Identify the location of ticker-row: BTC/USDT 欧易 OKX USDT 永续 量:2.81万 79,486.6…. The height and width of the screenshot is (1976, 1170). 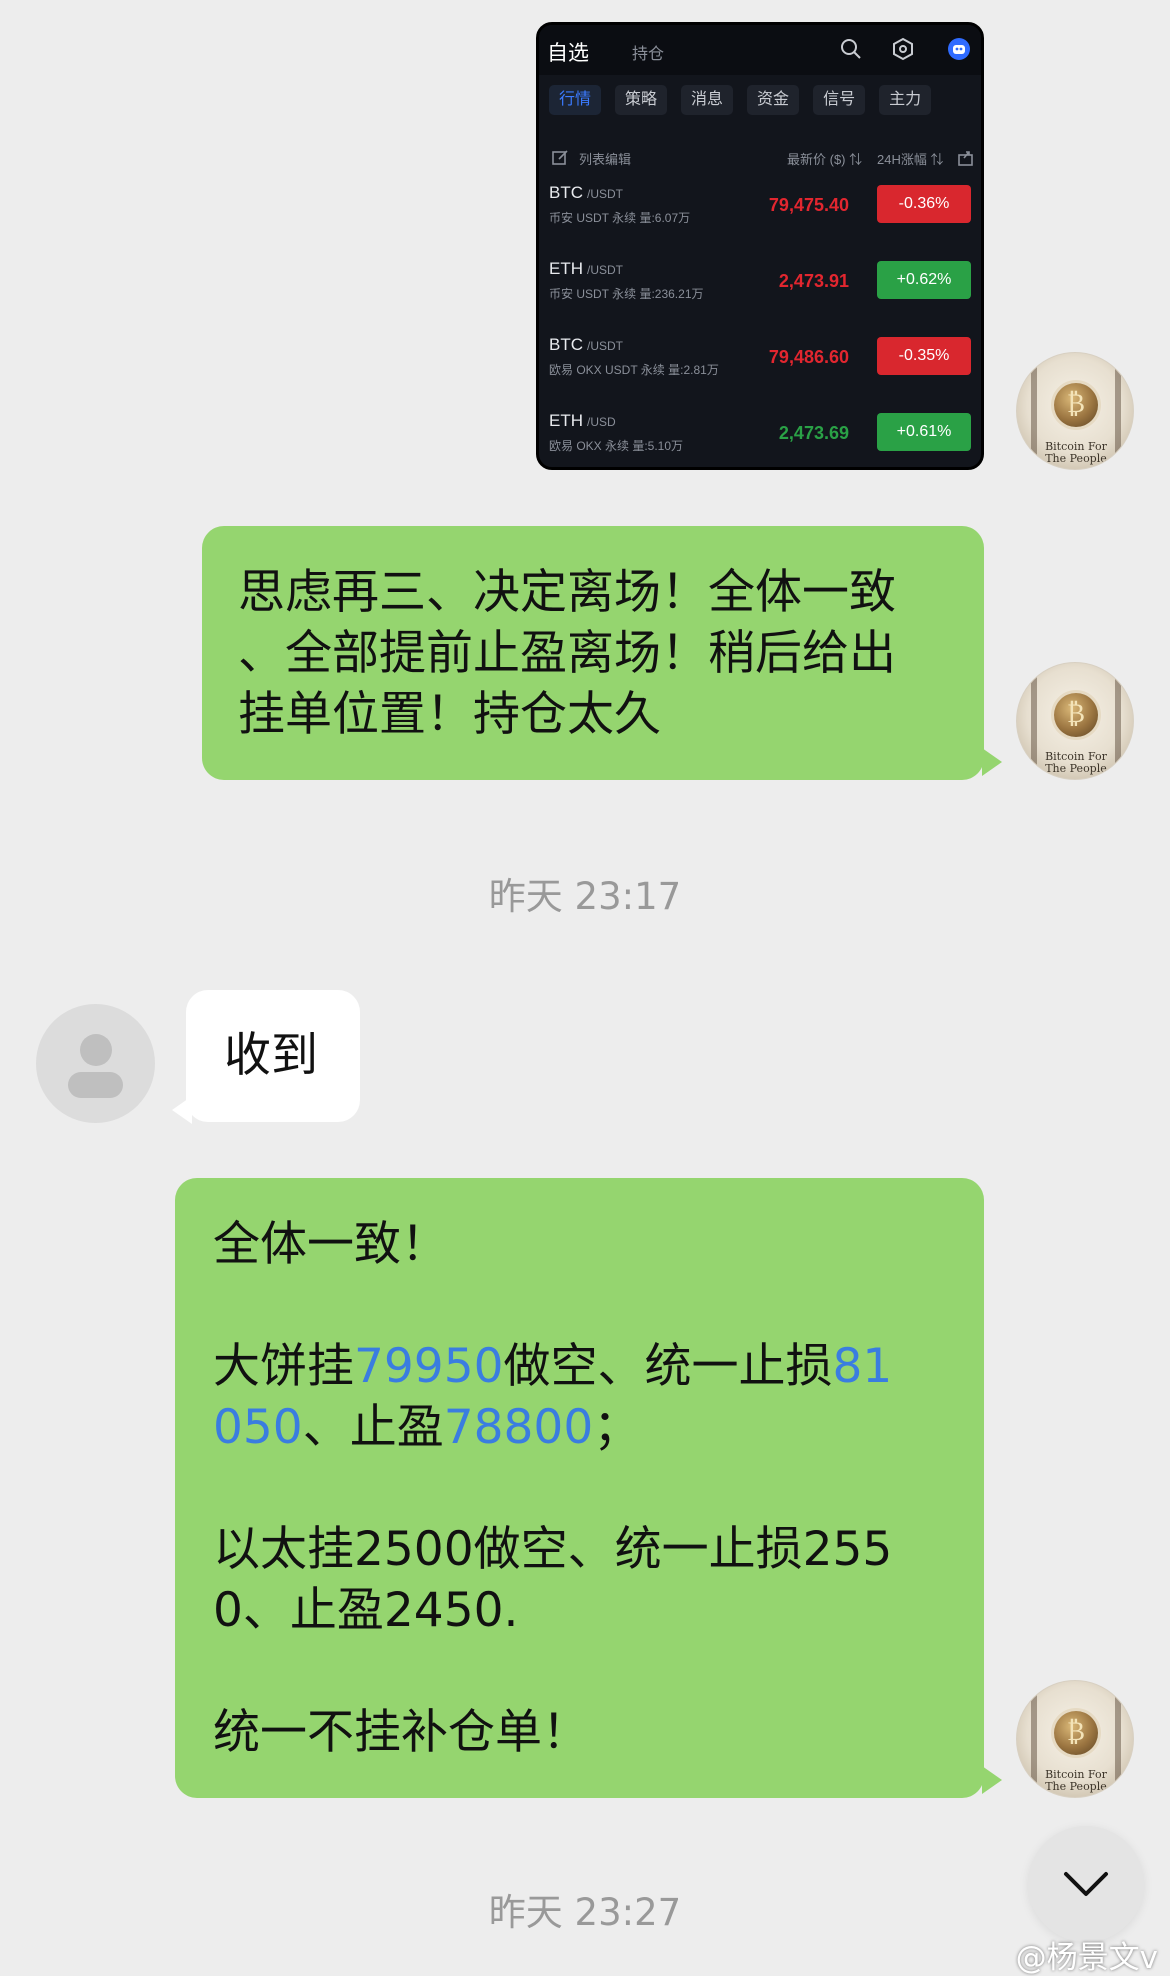
(760, 367).